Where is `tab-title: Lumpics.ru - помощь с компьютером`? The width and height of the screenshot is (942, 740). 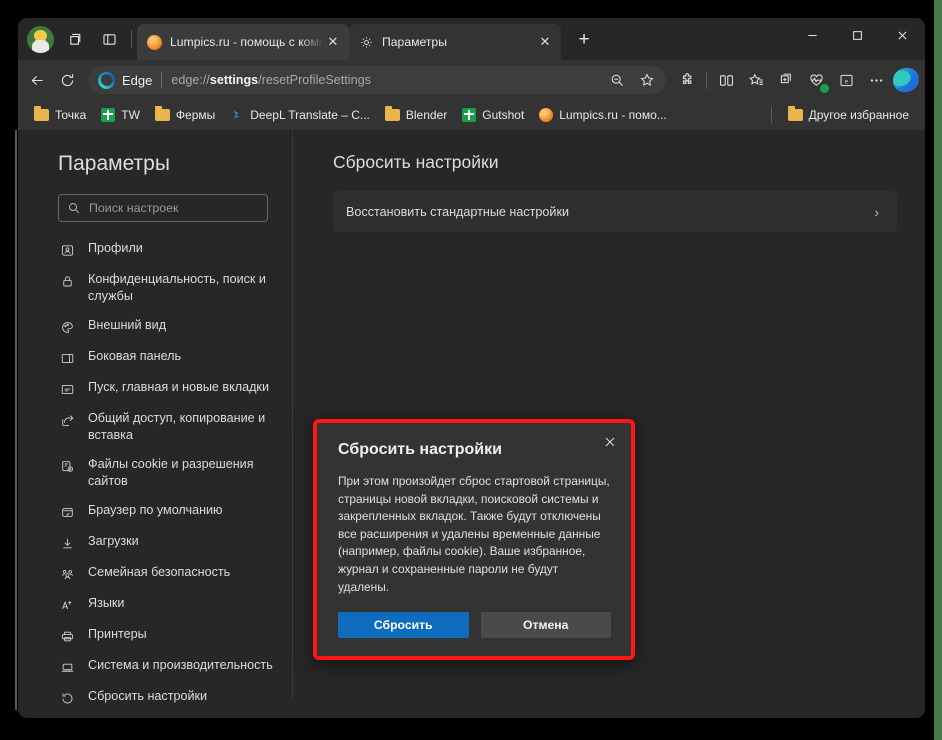
tab-title: Lumpics.ru - помощь с компьютером is located at coordinates (246, 42).